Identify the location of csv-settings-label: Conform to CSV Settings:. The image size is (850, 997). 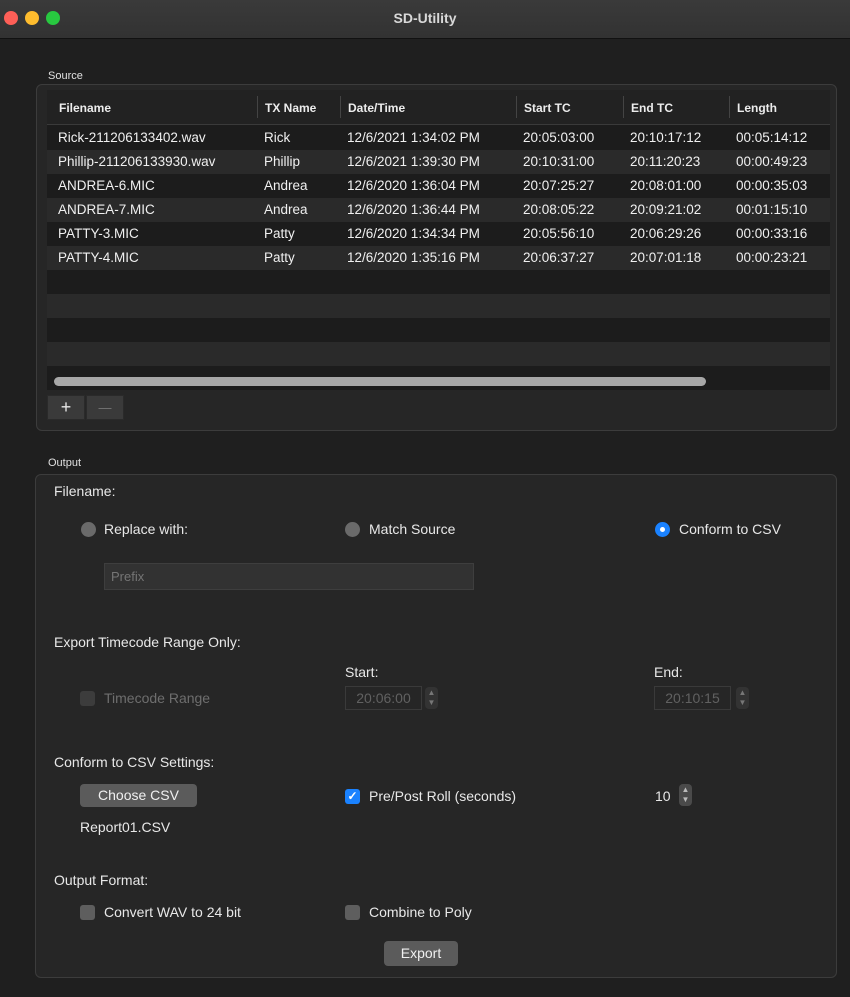
(134, 762).